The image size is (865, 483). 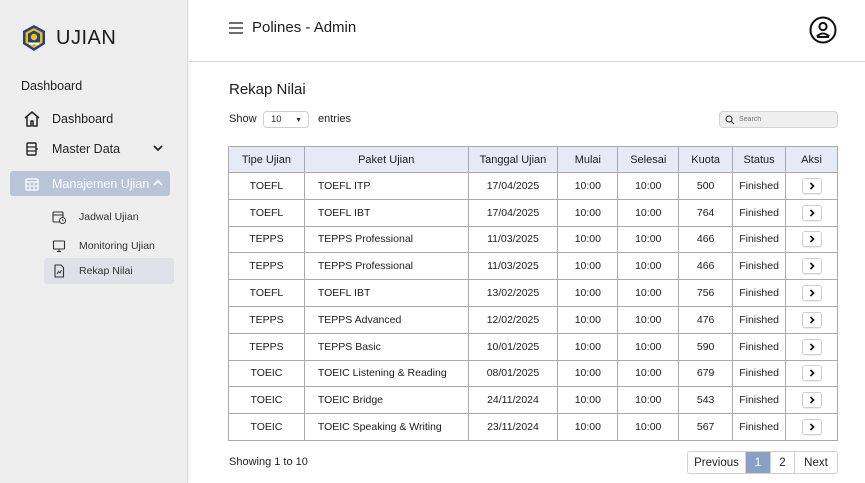 What do you see at coordinates (513, 400) in the screenshot?
I see `cell-tanggal-ujian: 24/11/2024` at bounding box center [513, 400].